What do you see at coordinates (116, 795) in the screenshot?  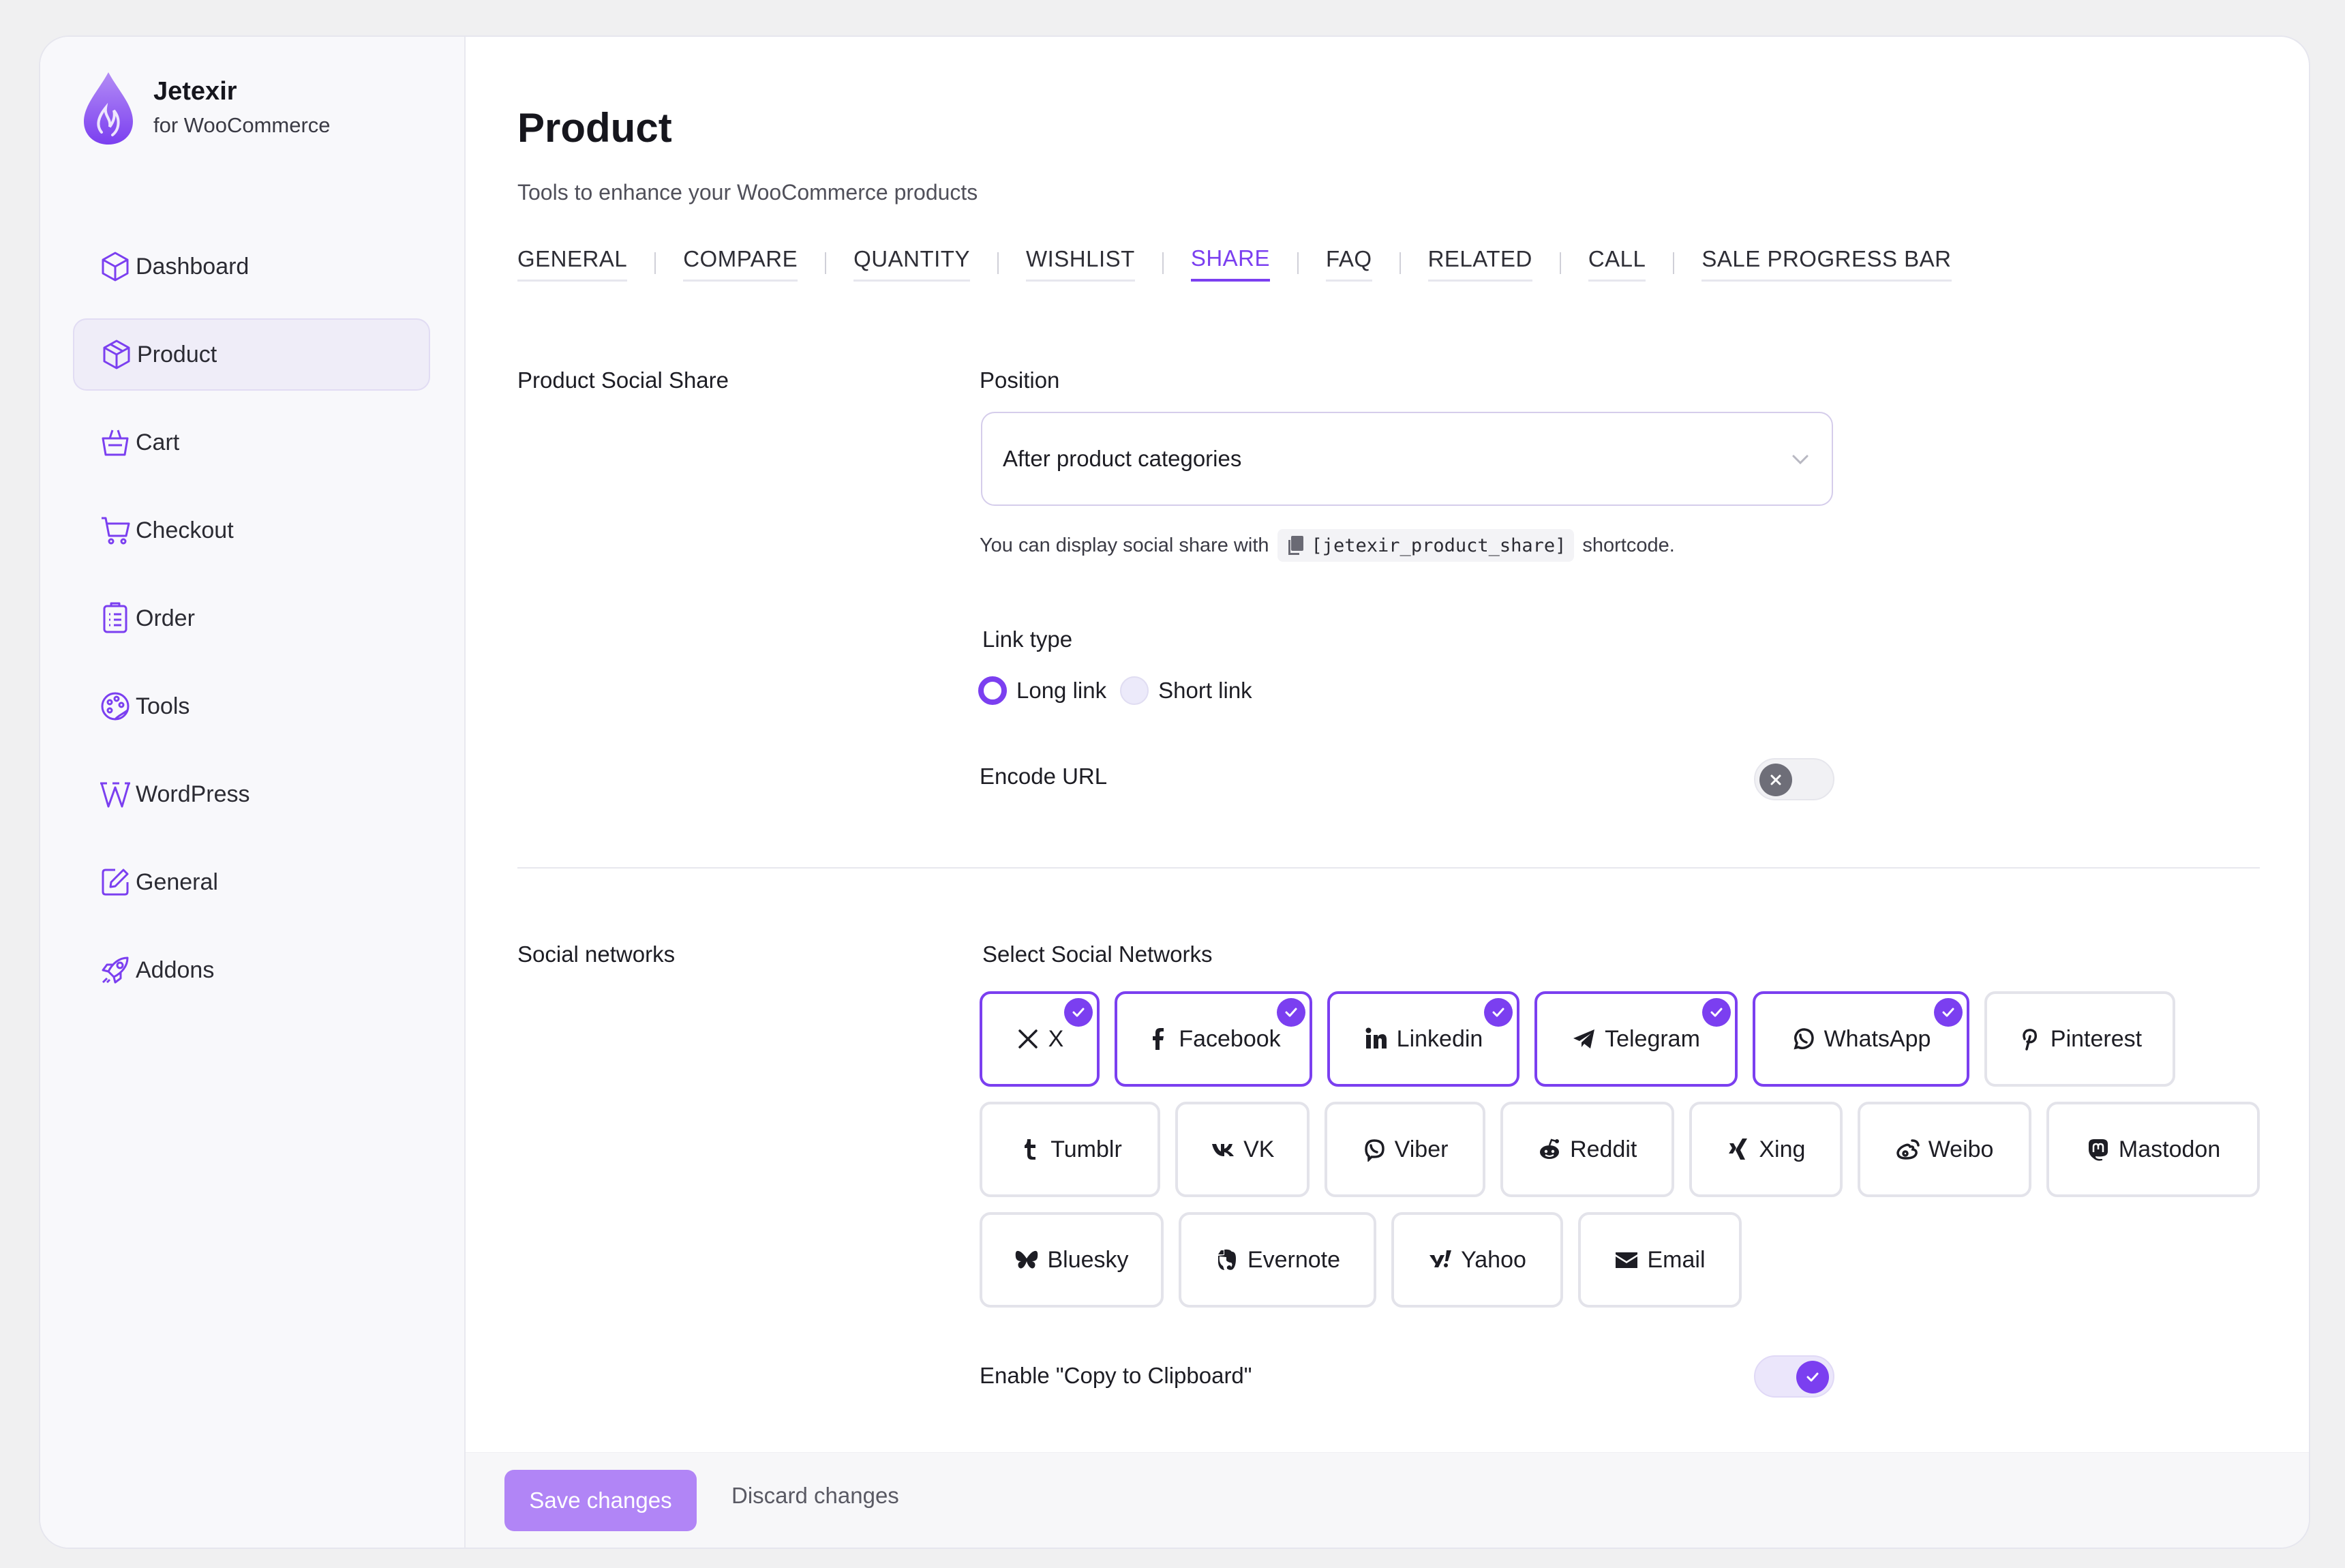 I see `wordpress-icon` at bounding box center [116, 795].